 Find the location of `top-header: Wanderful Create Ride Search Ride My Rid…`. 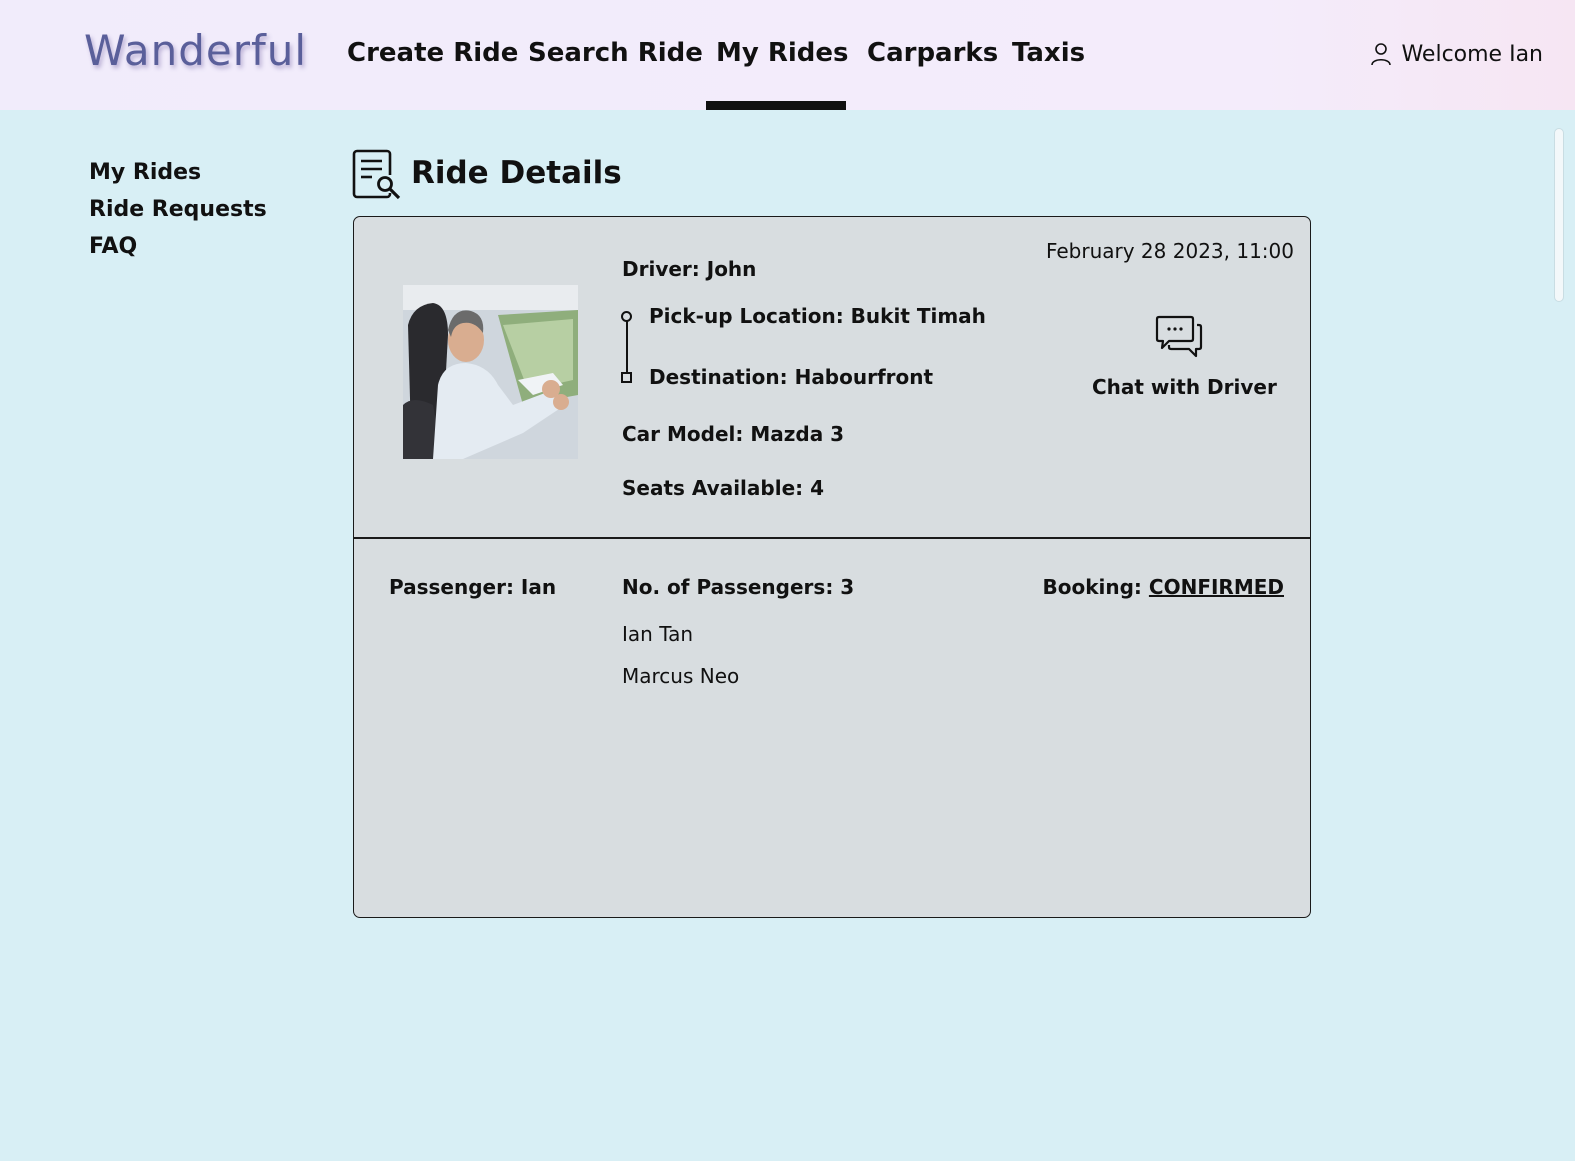

top-header: Wanderful Create Ride Search Ride My Rid… is located at coordinates (787, 55).